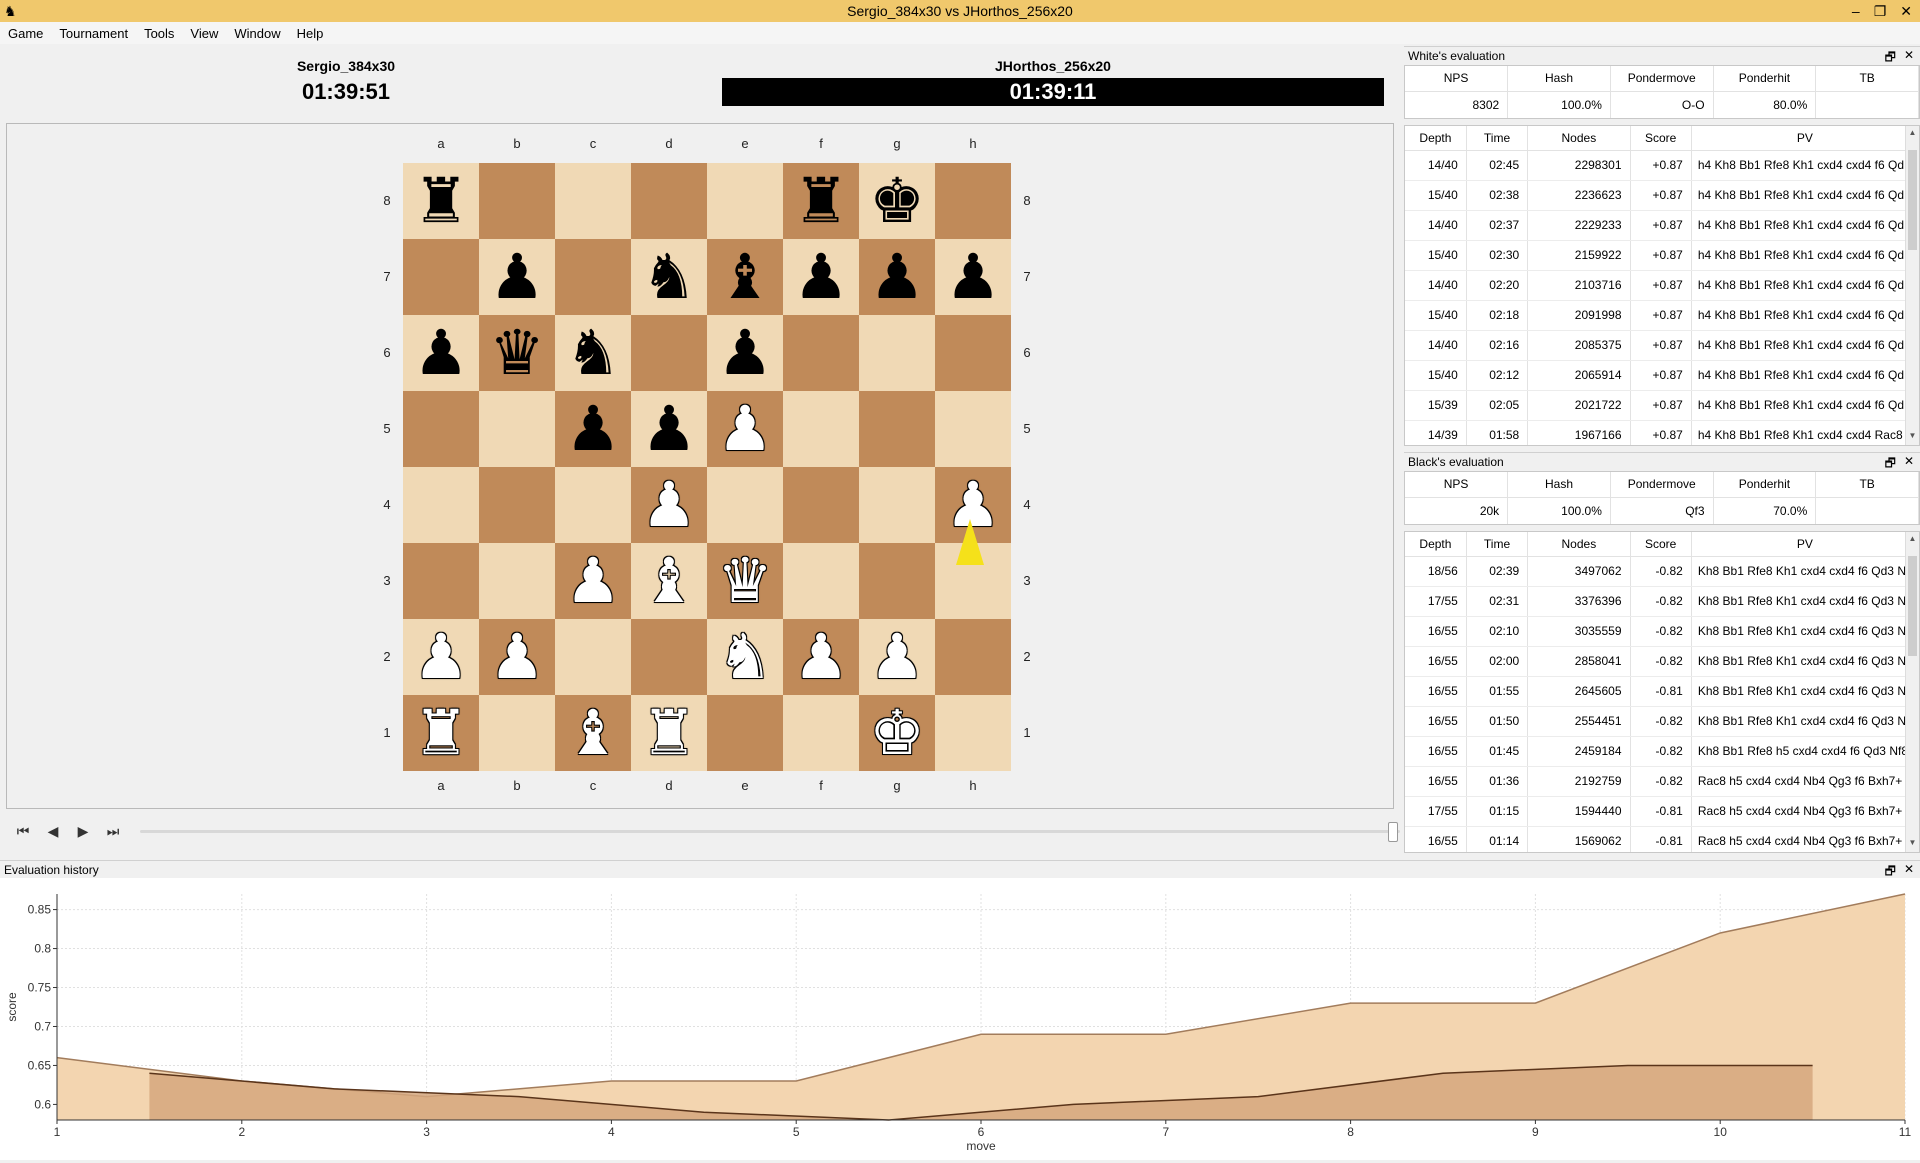 Image resolution: width=1920 pixels, height=1163 pixels. What do you see at coordinates (973, 277) in the screenshot?
I see `square-h7: ♟` at bounding box center [973, 277].